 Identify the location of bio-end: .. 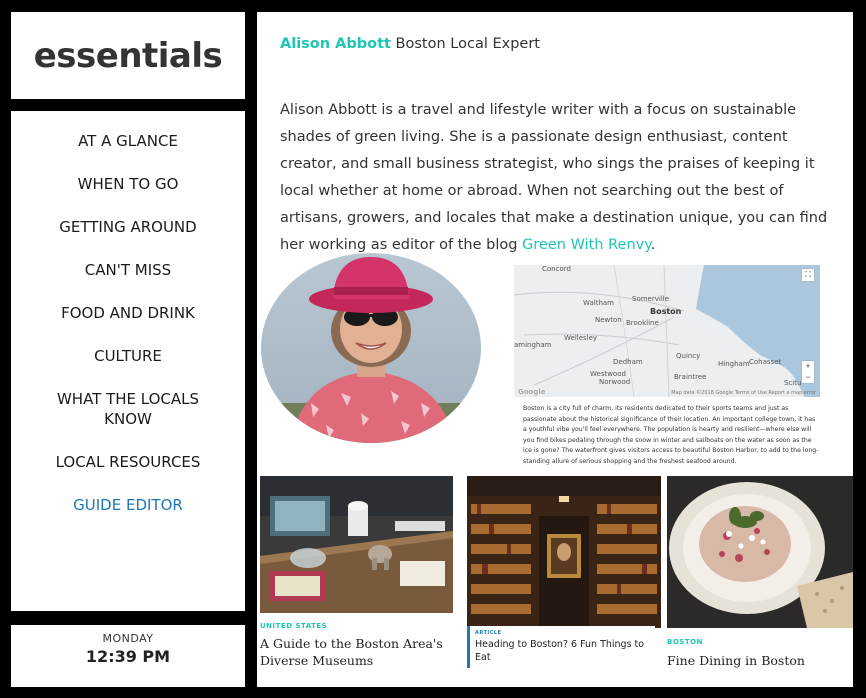
(653, 245).